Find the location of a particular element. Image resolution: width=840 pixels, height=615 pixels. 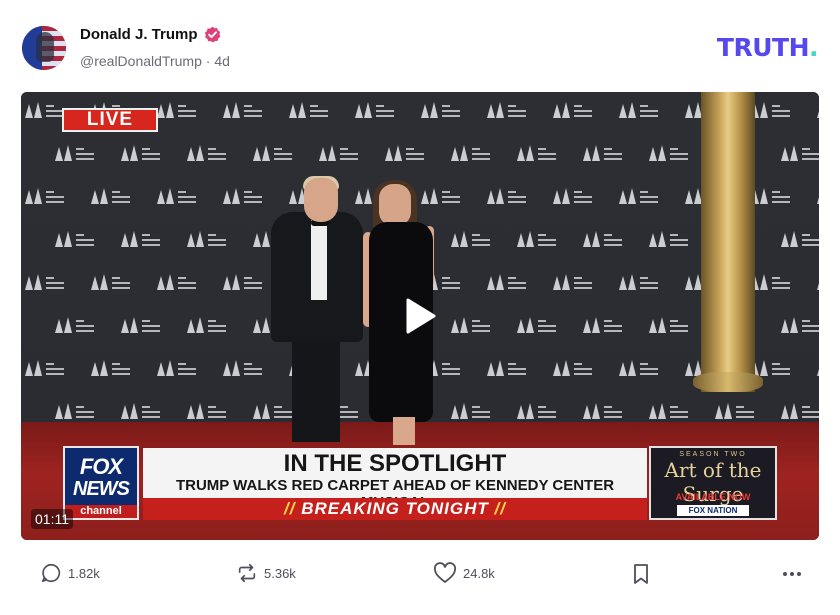

promo-season: SEASON TWO is located at coordinates (713, 454).